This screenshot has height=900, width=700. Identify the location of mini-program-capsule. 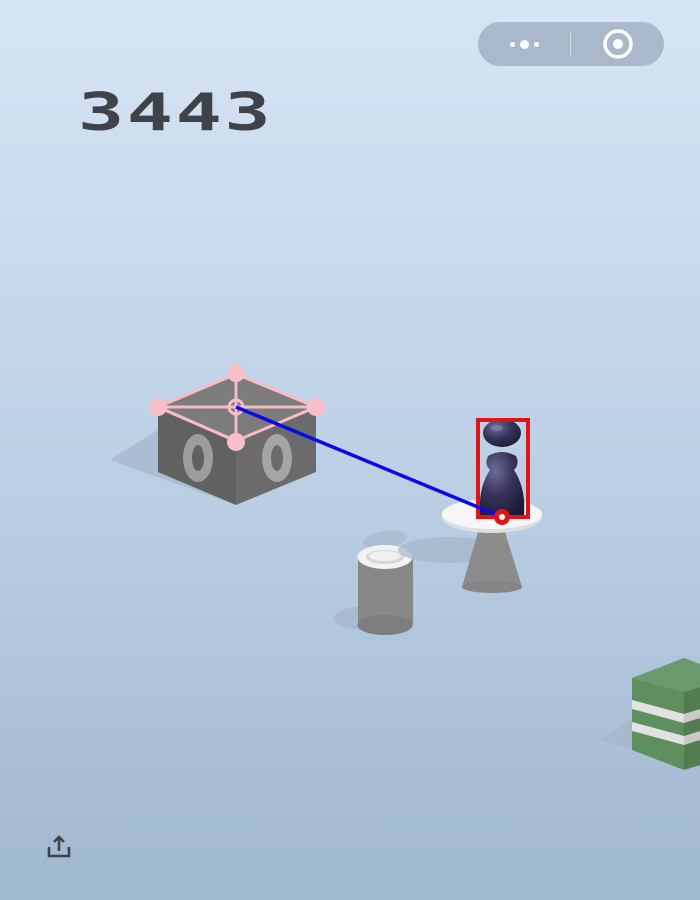
(571, 44).